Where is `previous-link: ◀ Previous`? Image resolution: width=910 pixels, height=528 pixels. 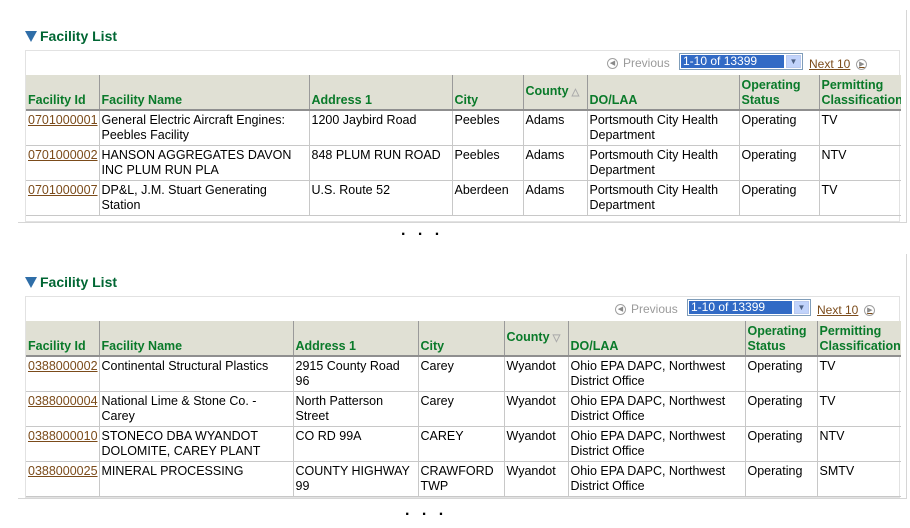 previous-link: ◀ Previous is located at coordinates (646, 309).